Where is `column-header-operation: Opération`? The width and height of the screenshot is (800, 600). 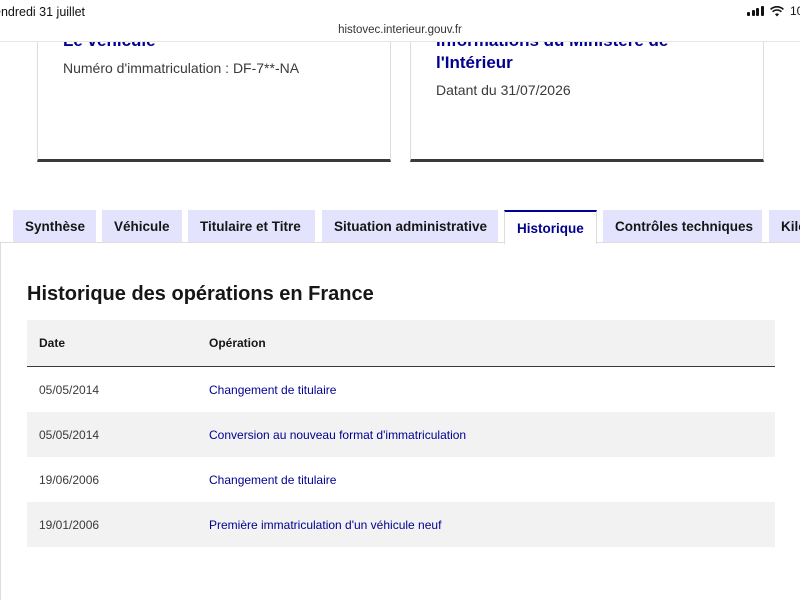 column-header-operation: Opération is located at coordinates (237, 343).